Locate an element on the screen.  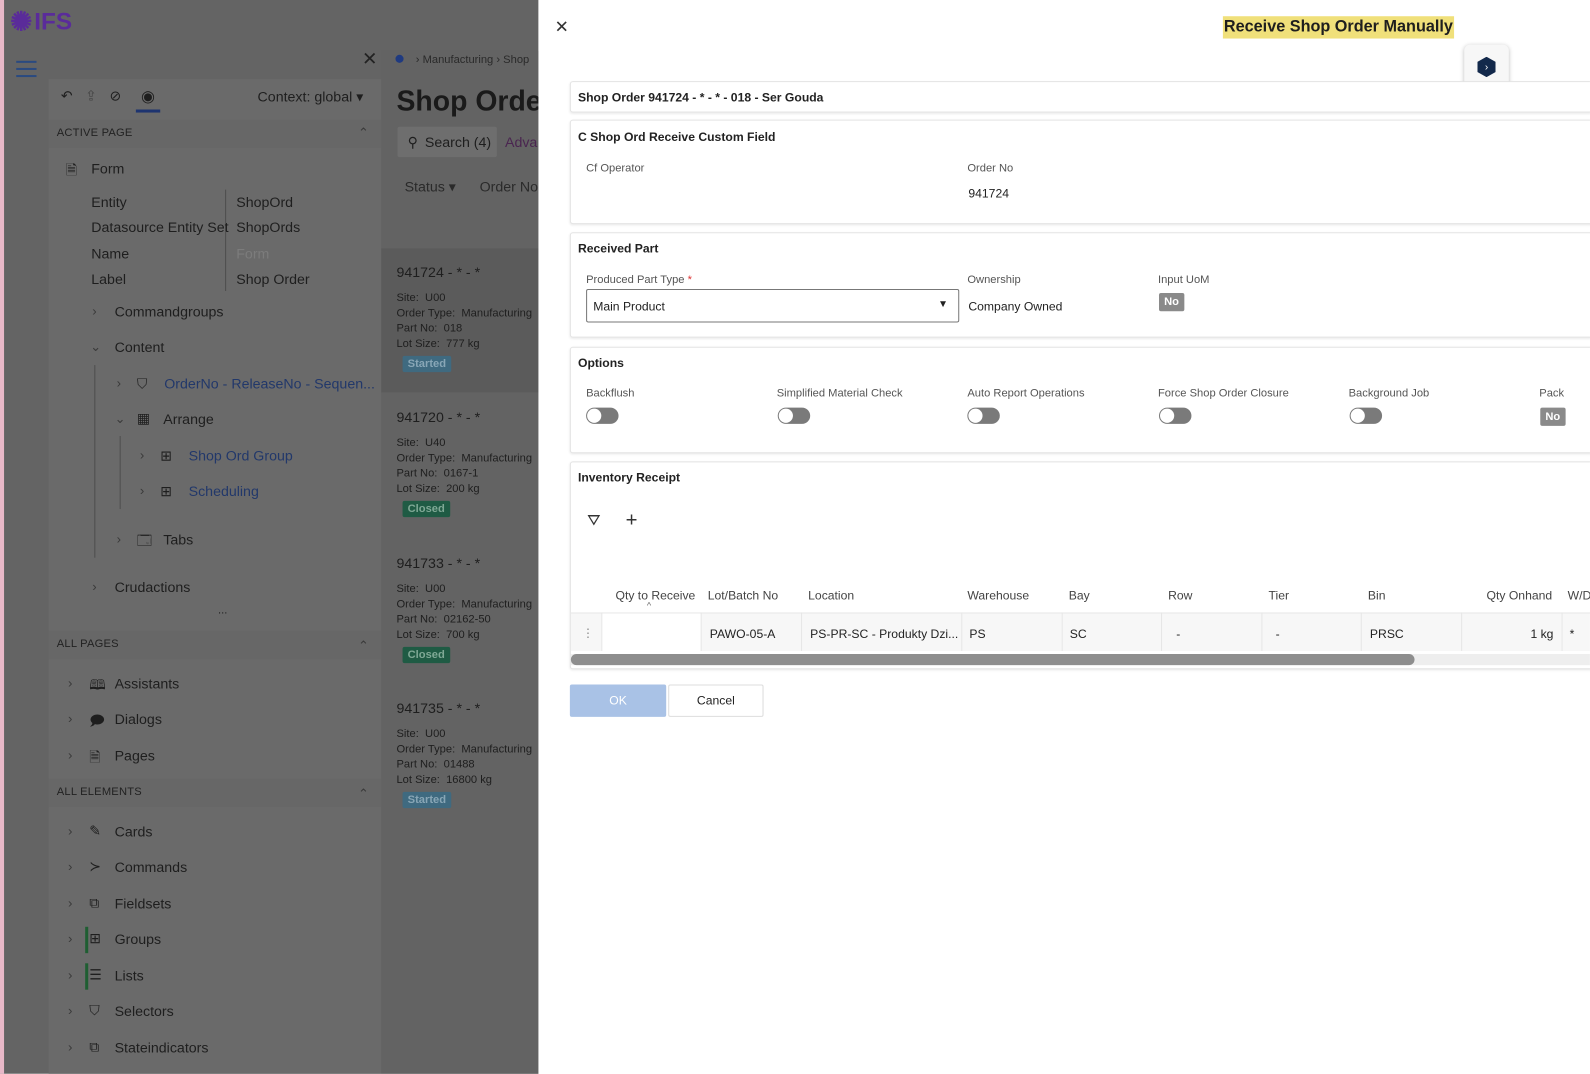
search-button: ⚲ Search (4) is located at coordinates (447, 142).